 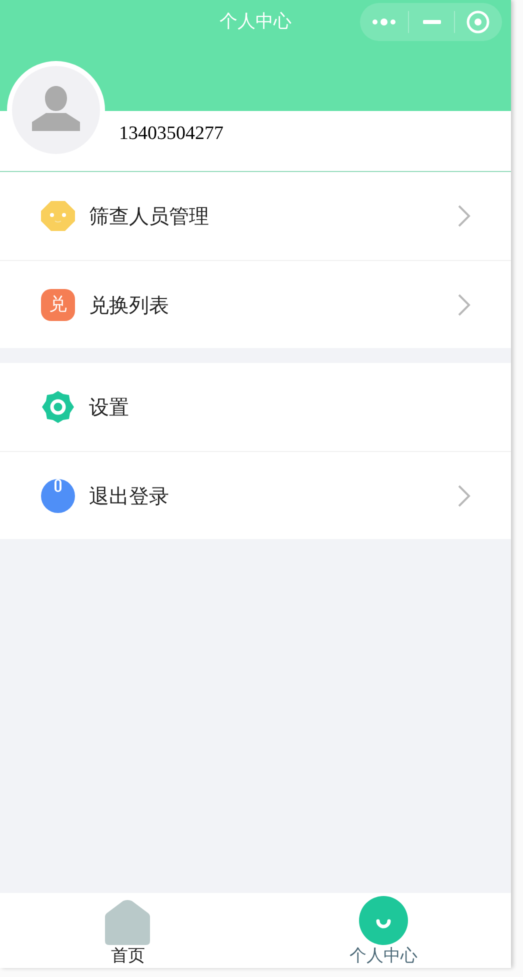 I want to click on page-title: 个人中心, so click(x=256, y=22).